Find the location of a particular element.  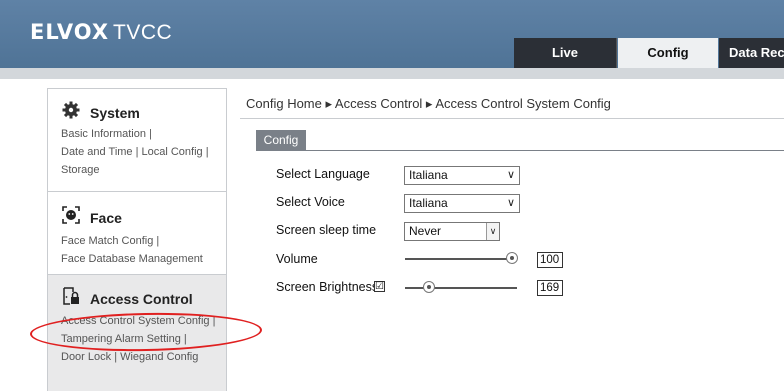

link-door-lock-wiegand-config: Door Lock | Wiegand Config is located at coordinates (129, 357).